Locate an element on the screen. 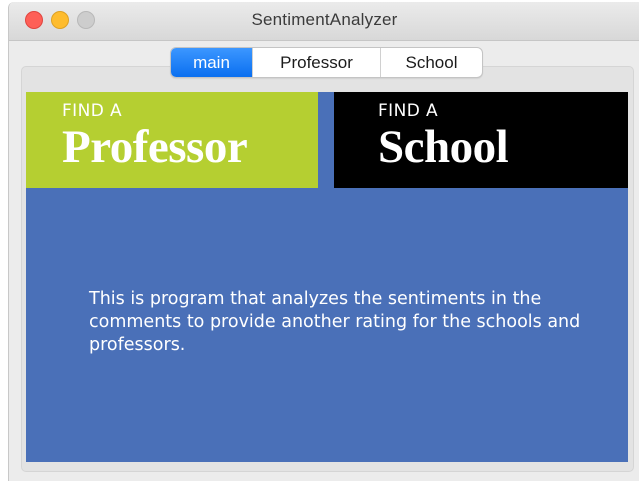 The width and height of the screenshot is (639, 481). window-title: SentimentAnalyzer is located at coordinates (324, 19).